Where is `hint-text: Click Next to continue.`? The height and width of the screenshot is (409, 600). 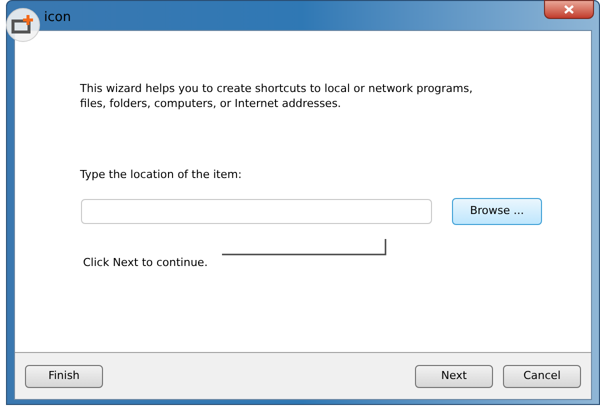
hint-text: Click Next to continue. is located at coordinates (145, 263).